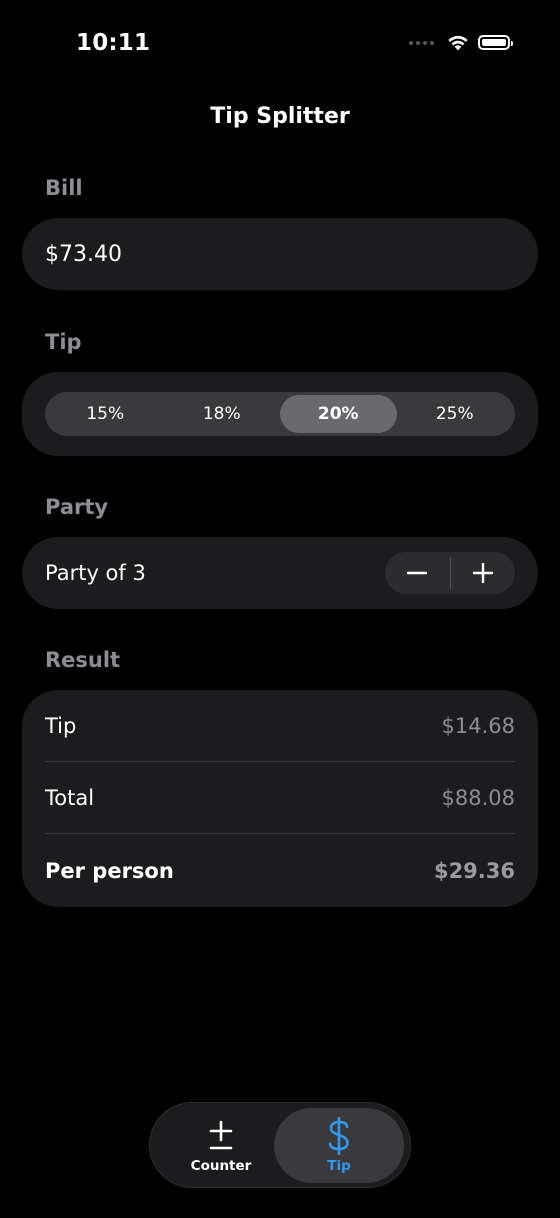  What do you see at coordinates (61, 726) in the screenshot?
I see `result-label: Tip` at bounding box center [61, 726].